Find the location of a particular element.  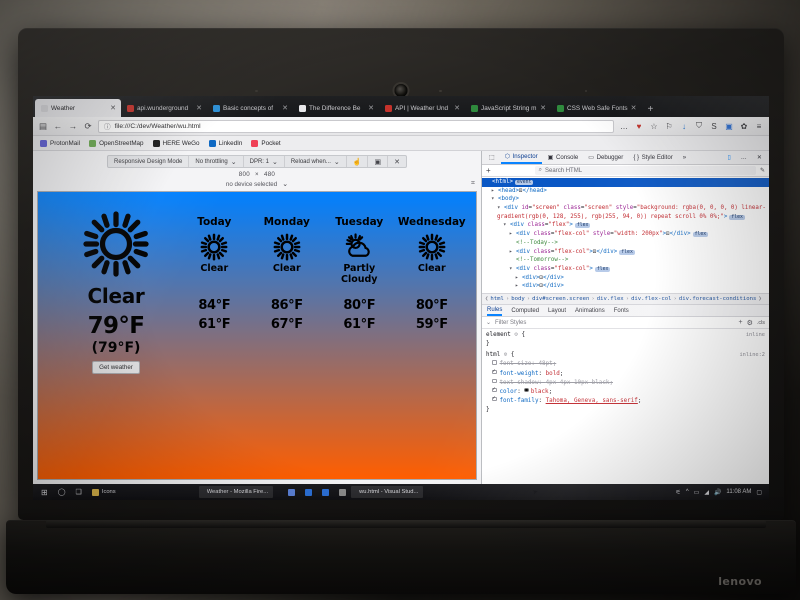

add-rule-icon: + is located at coordinates (741, 322).